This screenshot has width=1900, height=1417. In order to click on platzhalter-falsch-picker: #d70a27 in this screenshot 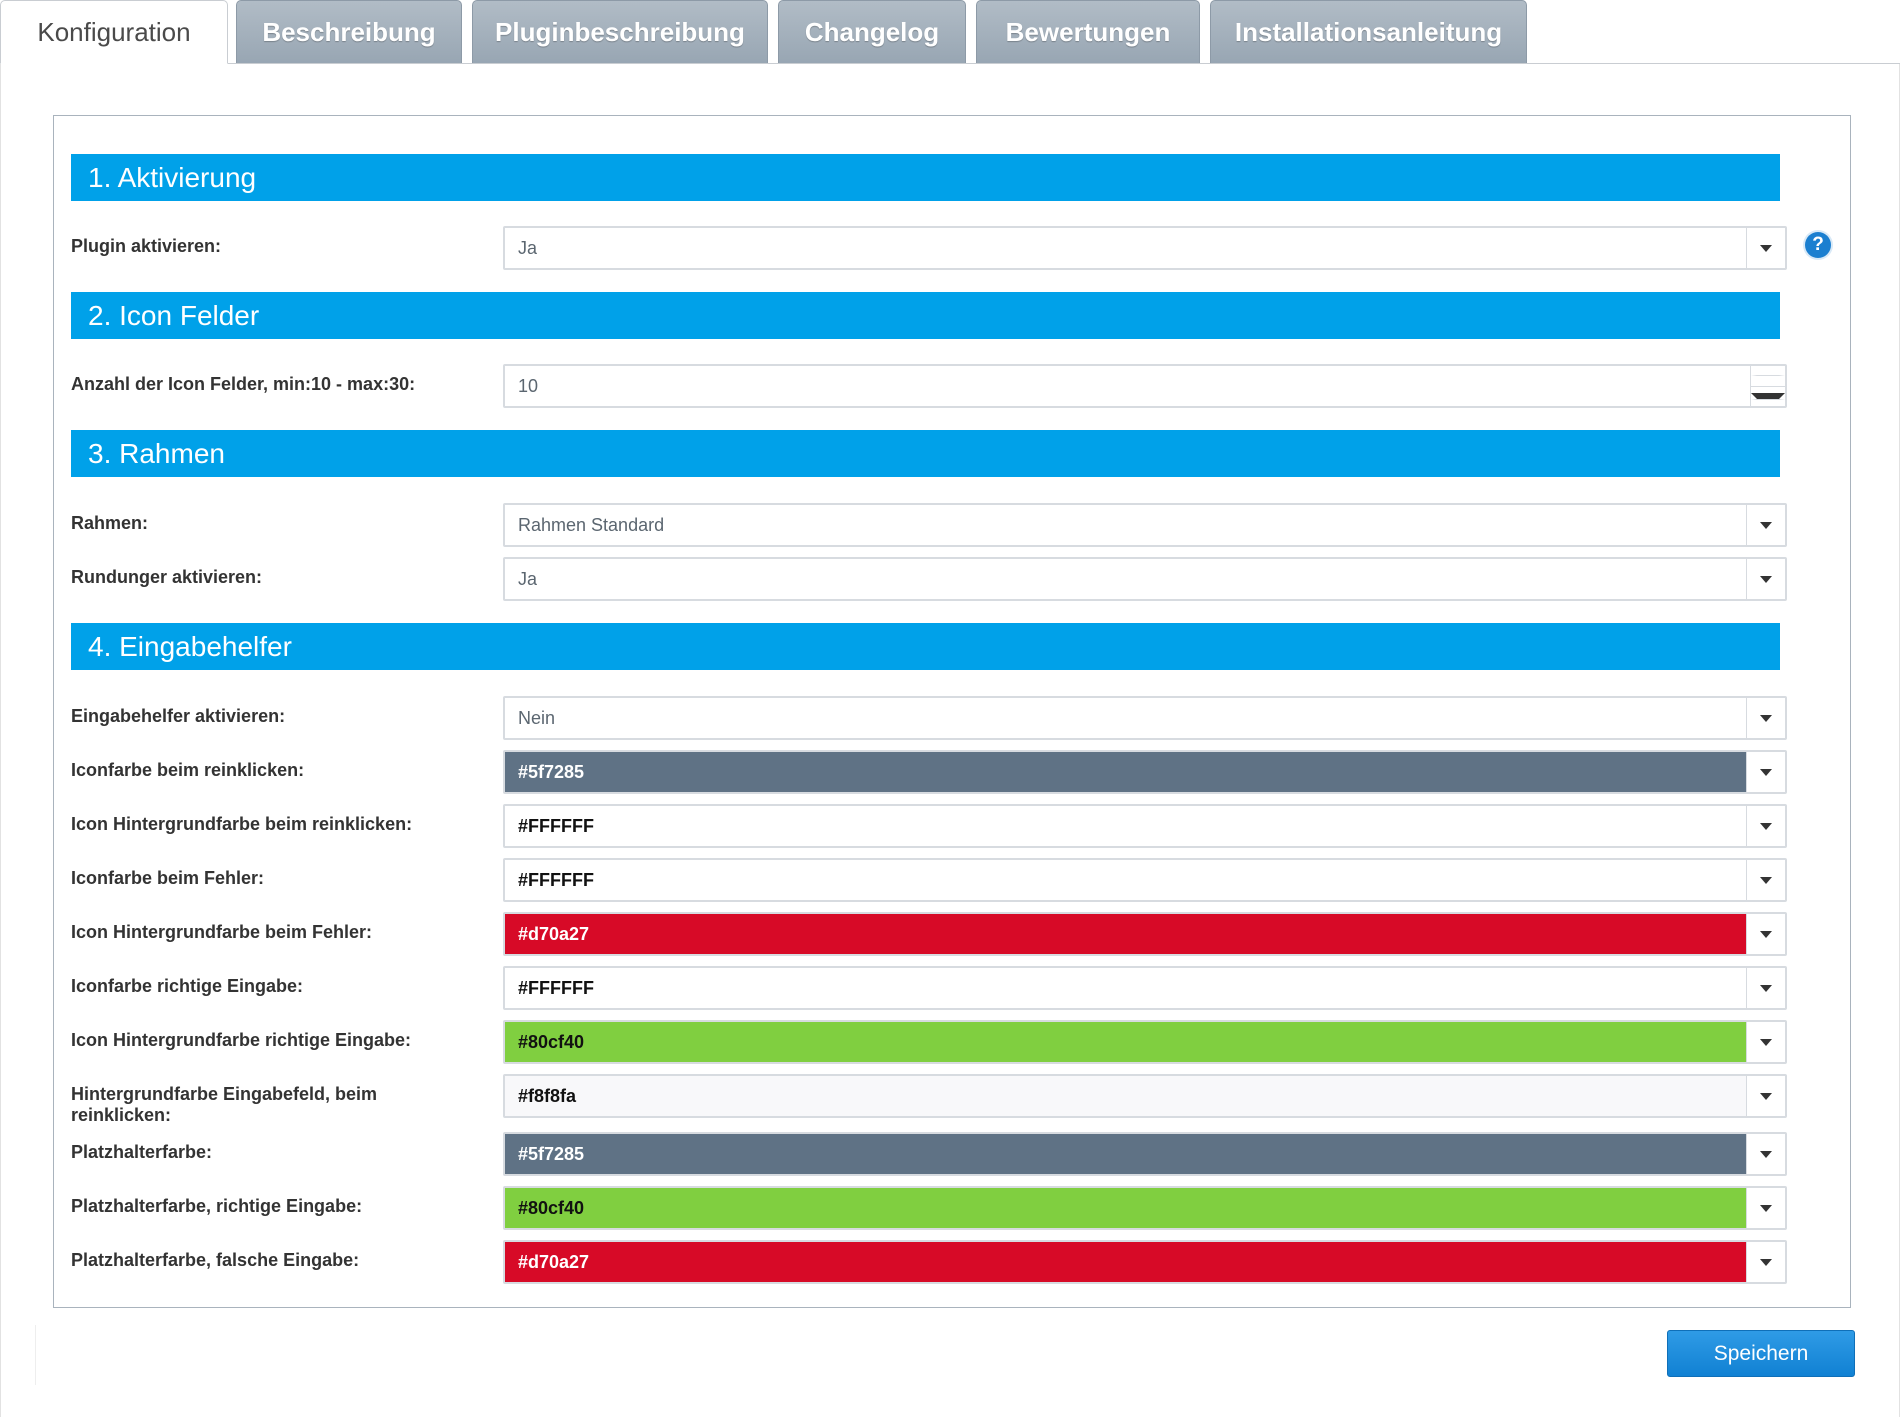, I will do `click(1145, 1262)`.